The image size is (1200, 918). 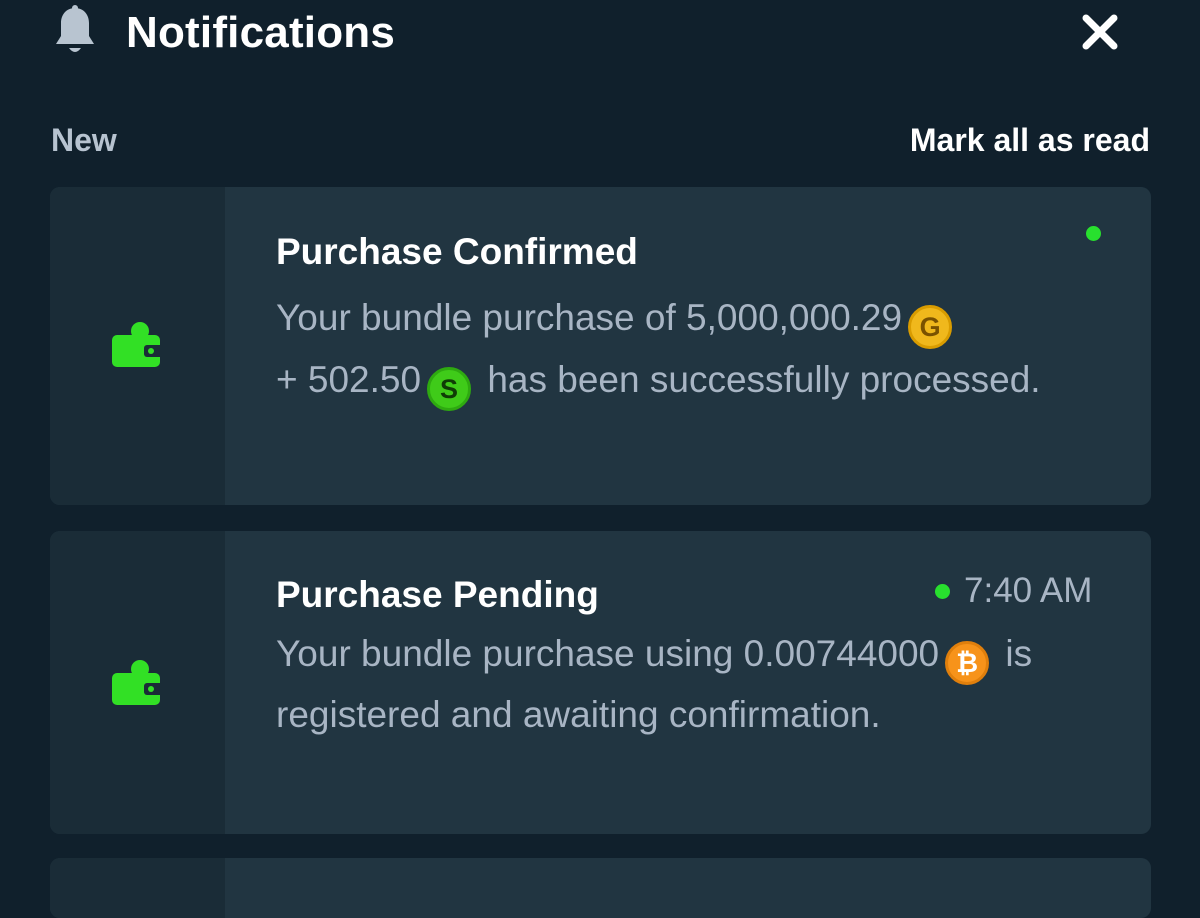 What do you see at coordinates (967, 663) in the screenshot?
I see `bitcoin-icon: ₿` at bounding box center [967, 663].